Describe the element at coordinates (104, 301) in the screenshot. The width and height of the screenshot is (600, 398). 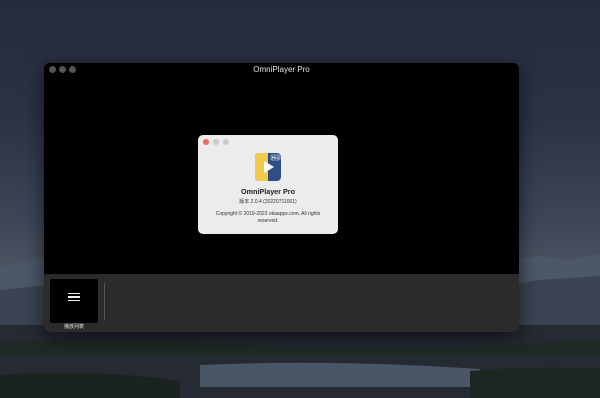
I see `panel-divider` at that location.